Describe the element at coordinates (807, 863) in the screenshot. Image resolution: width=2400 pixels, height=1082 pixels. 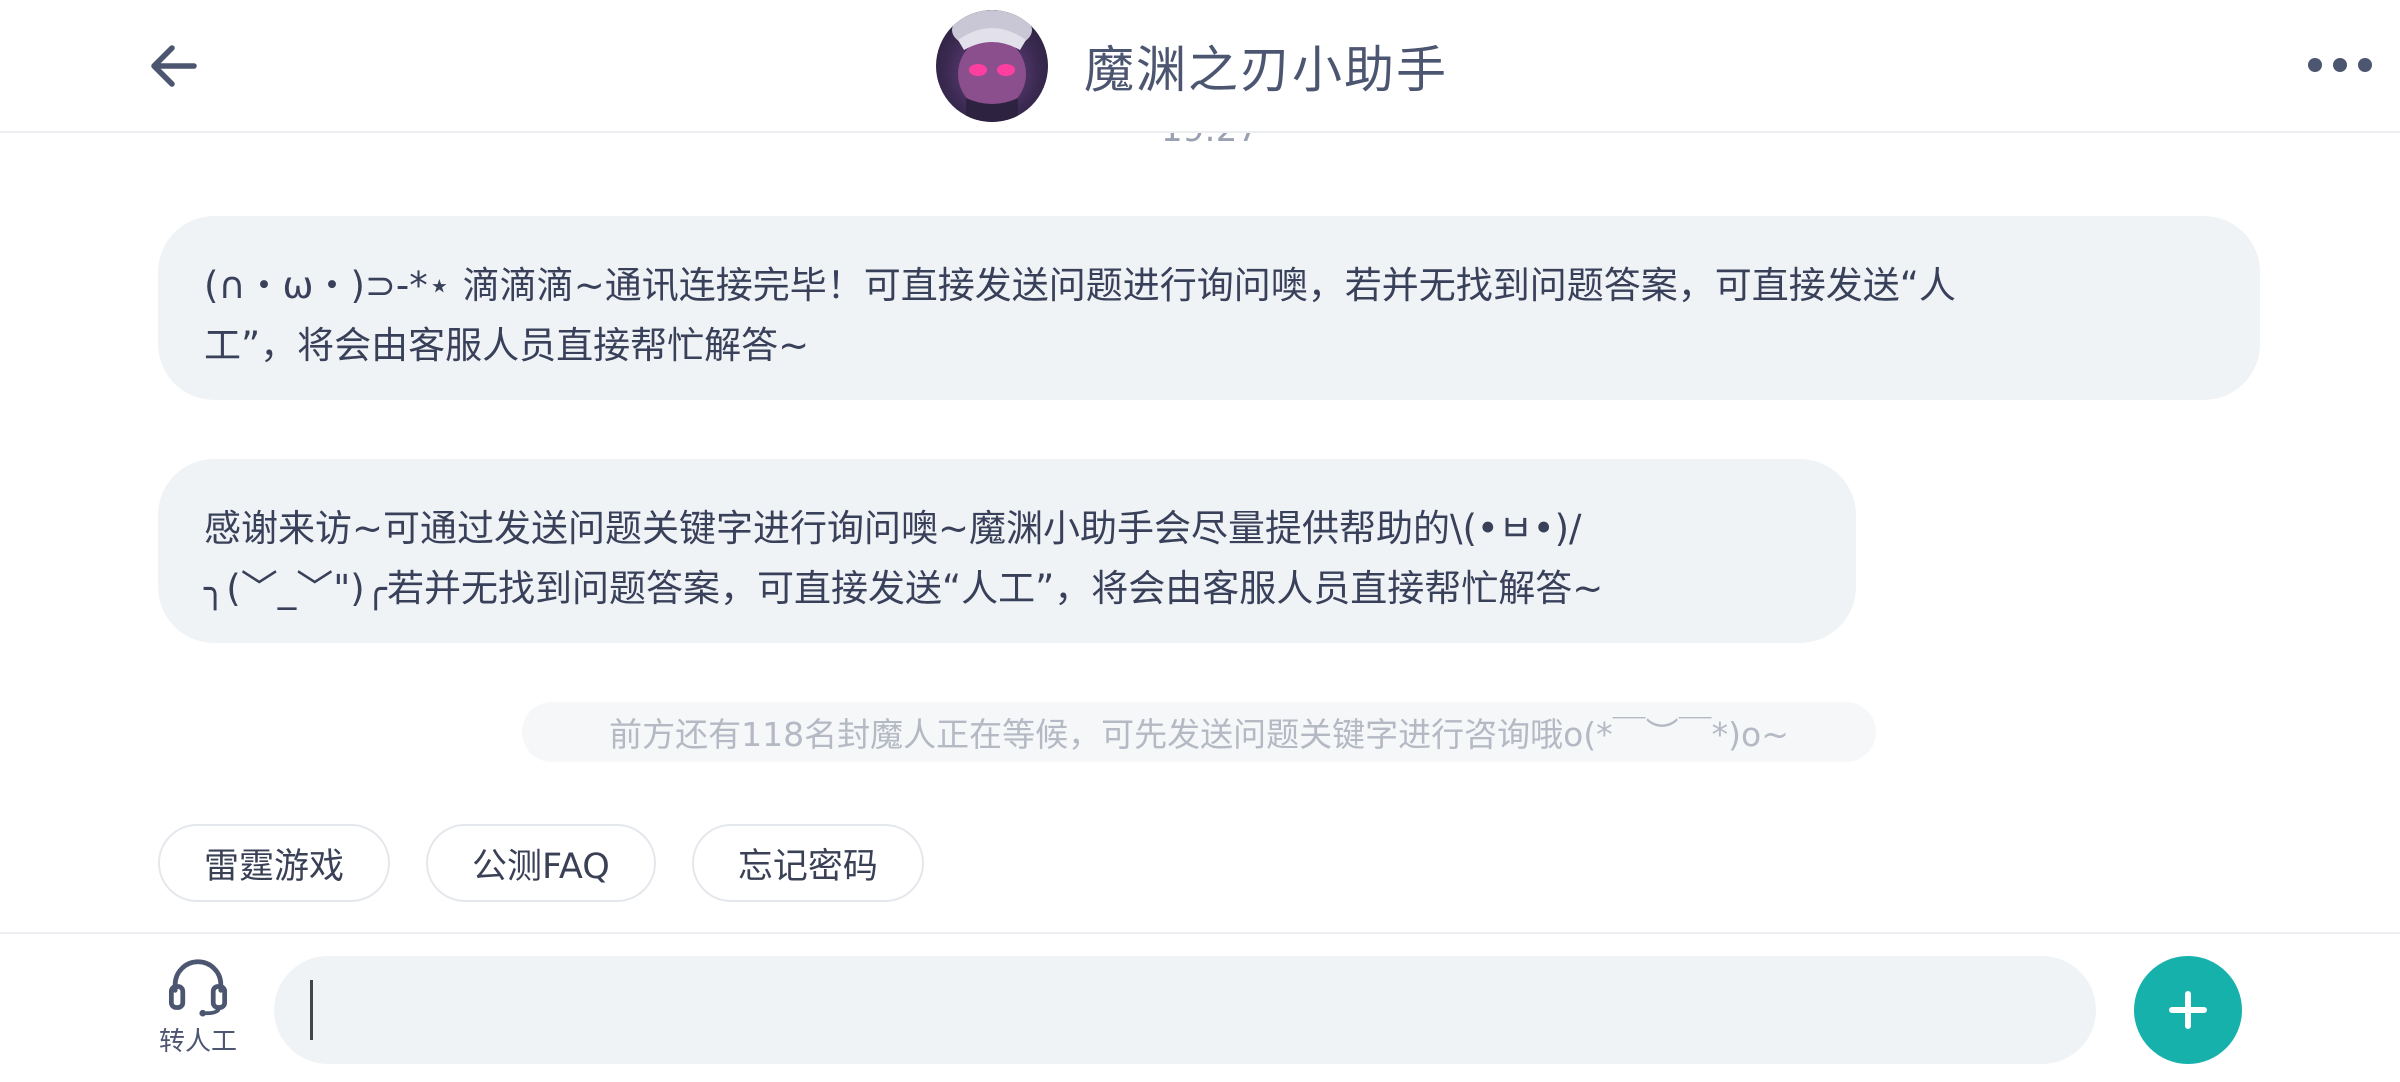
I see `quick-reply-chip: 忘记密码` at that location.